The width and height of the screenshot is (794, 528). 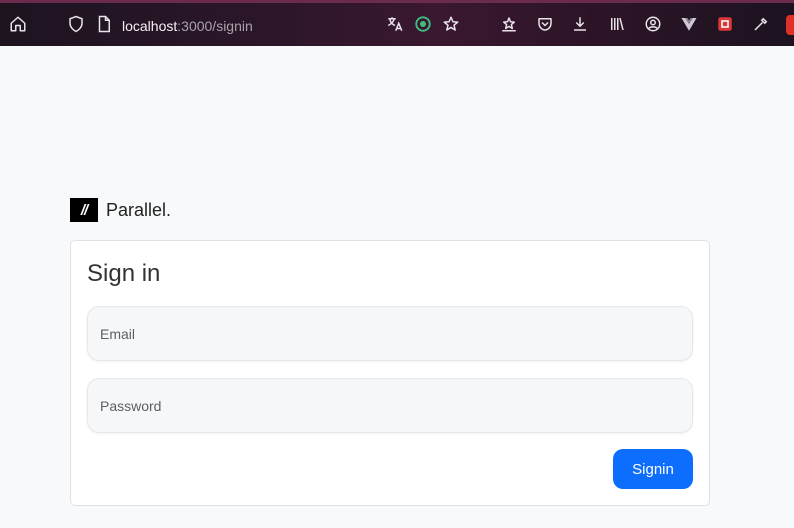 I want to click on browser-toolbar: localhost:3000/signin, so click(x=397, y=23).